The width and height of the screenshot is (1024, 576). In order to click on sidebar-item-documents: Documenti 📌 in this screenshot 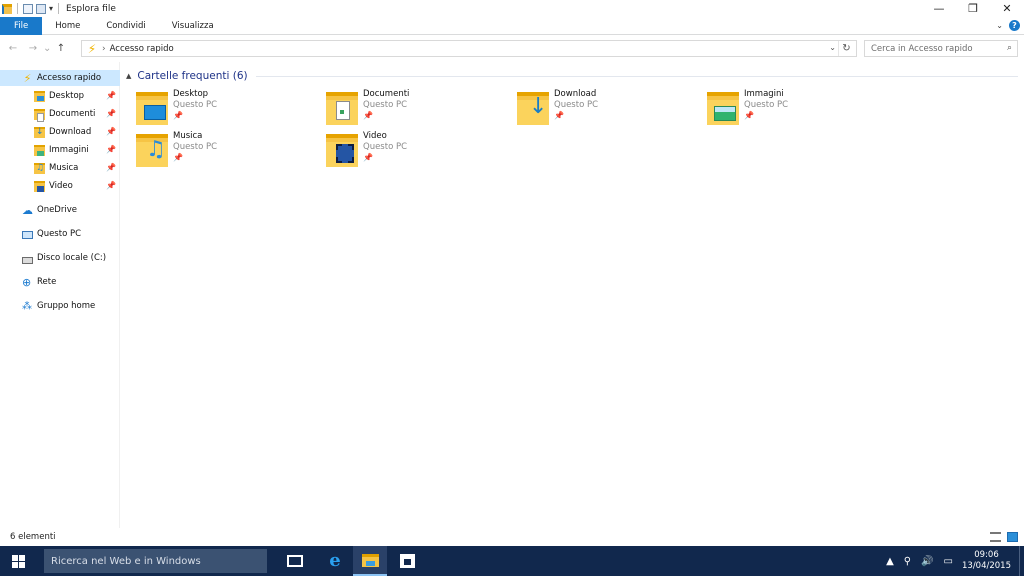, I will do `click(60, 114)`.